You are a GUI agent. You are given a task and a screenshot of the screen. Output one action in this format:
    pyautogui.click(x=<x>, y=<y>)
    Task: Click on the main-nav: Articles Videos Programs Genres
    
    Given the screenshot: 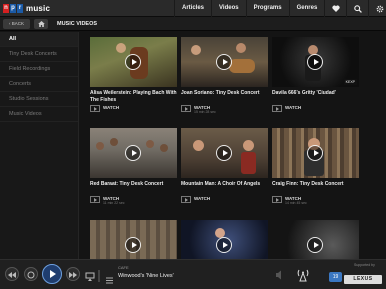 What is the action you would take?
    pyautogui.click(x=280, y=8)
    